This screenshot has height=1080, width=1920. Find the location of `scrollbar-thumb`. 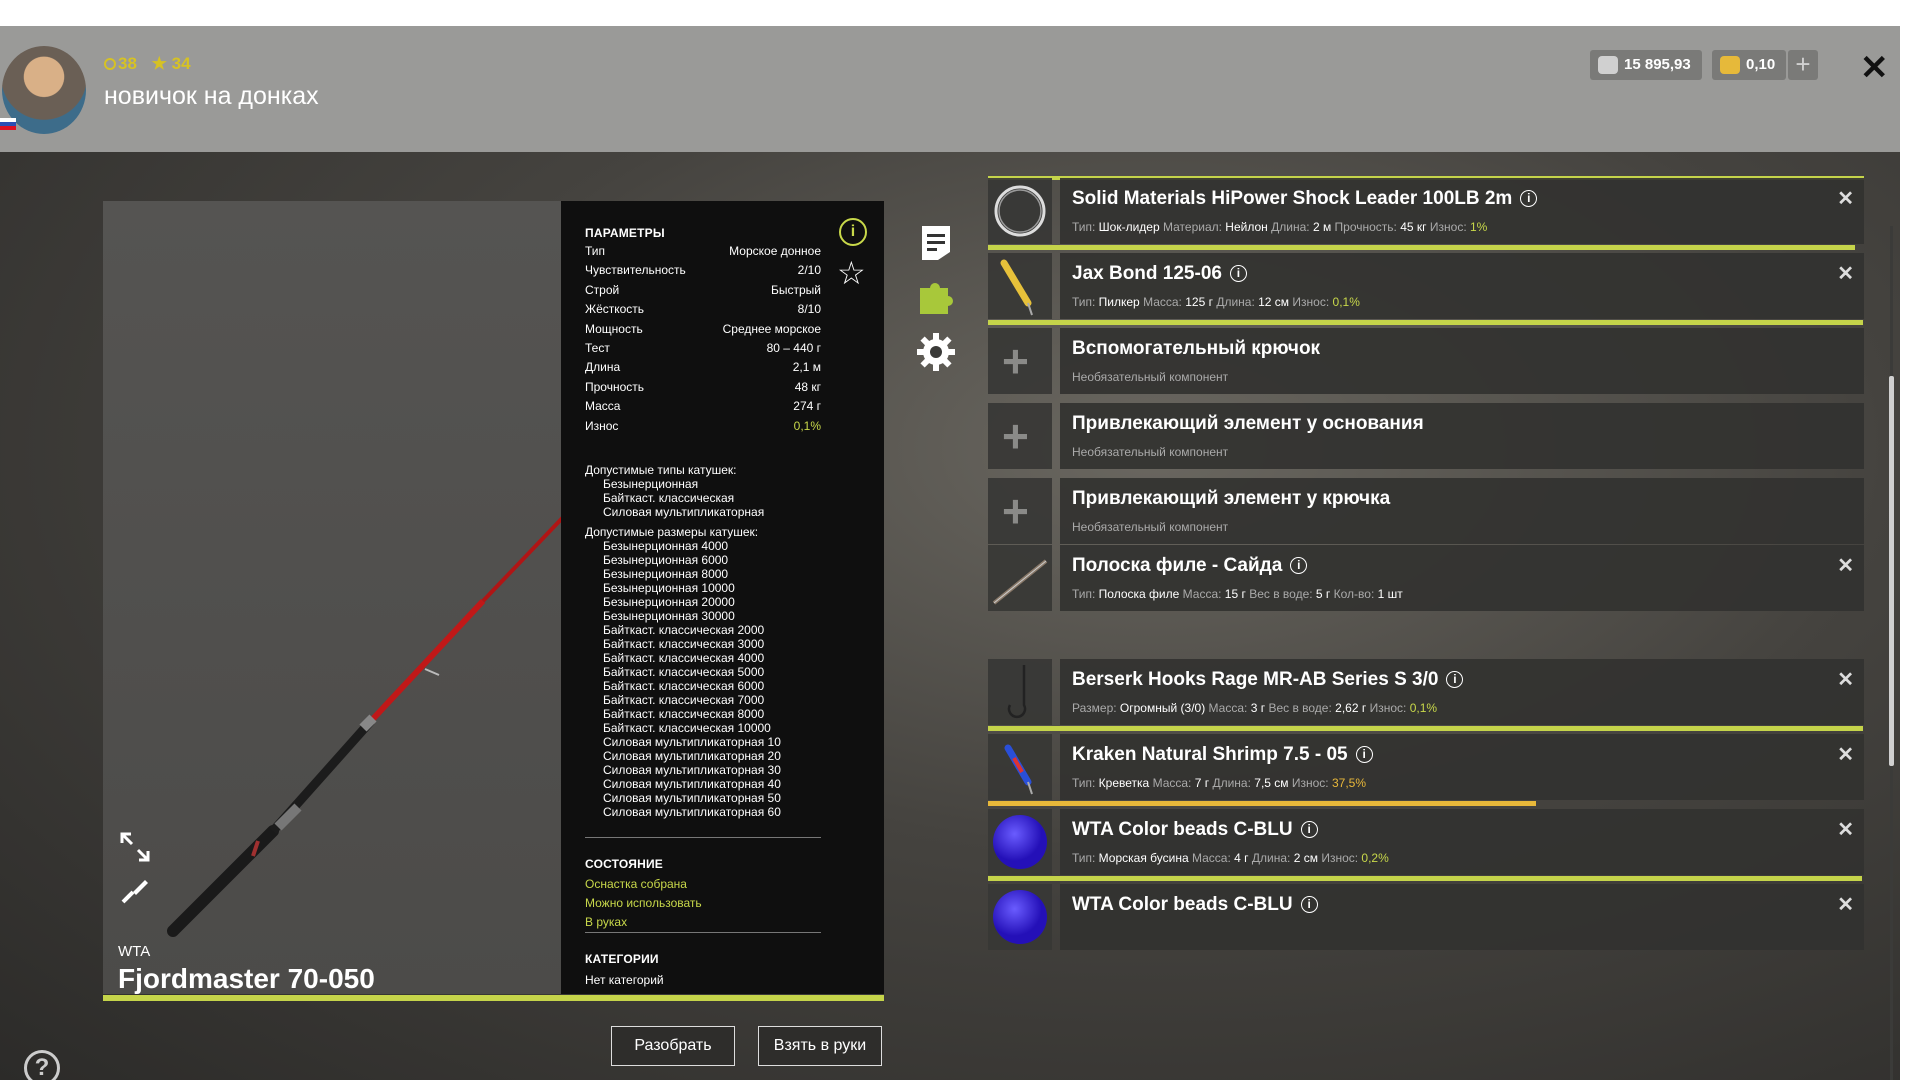

scrollbar-thumb is located at coordinates (1891, 571).